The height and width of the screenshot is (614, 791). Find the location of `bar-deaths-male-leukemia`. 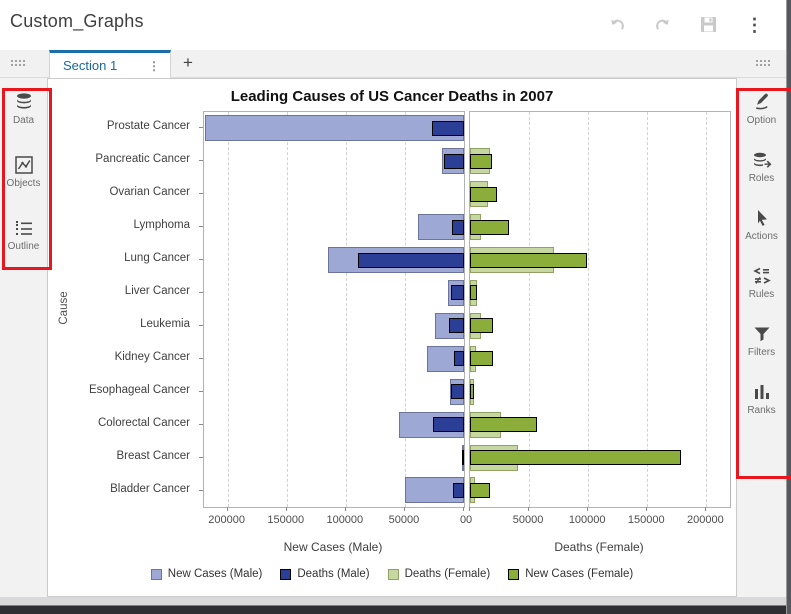

bar-deaths-male-leukemia is located at coordinates (456, 326).